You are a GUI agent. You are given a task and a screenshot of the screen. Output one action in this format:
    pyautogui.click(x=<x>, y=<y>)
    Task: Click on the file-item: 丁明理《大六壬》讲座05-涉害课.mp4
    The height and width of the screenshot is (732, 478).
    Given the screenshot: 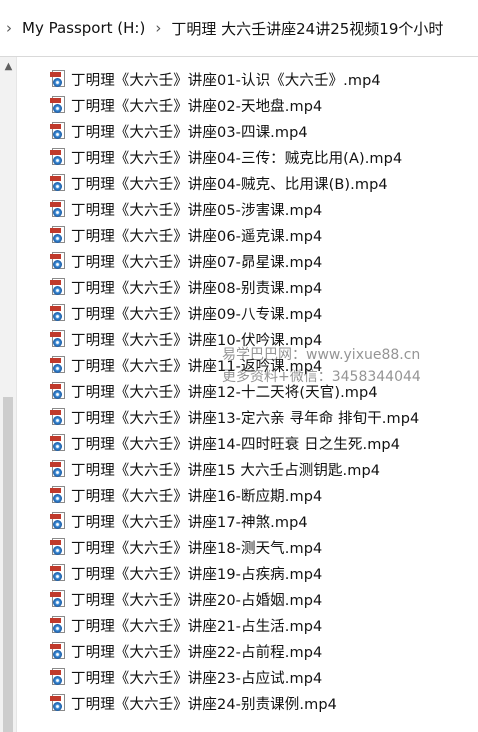 What is the action you would take?
    pyautogui.click(x=234, y=209)
    